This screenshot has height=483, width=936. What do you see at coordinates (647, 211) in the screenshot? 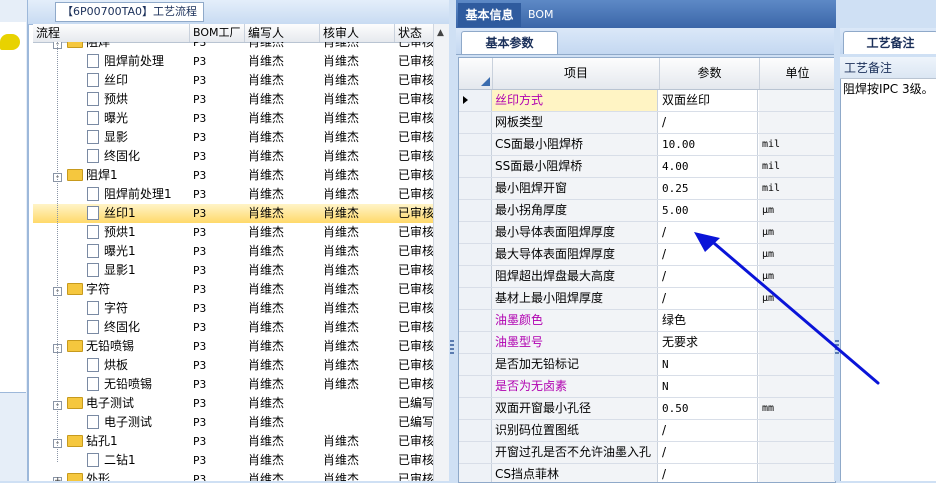
I see `param-row: 最小拐角厚度 5.00 μm` at bounding box center [647, 211].